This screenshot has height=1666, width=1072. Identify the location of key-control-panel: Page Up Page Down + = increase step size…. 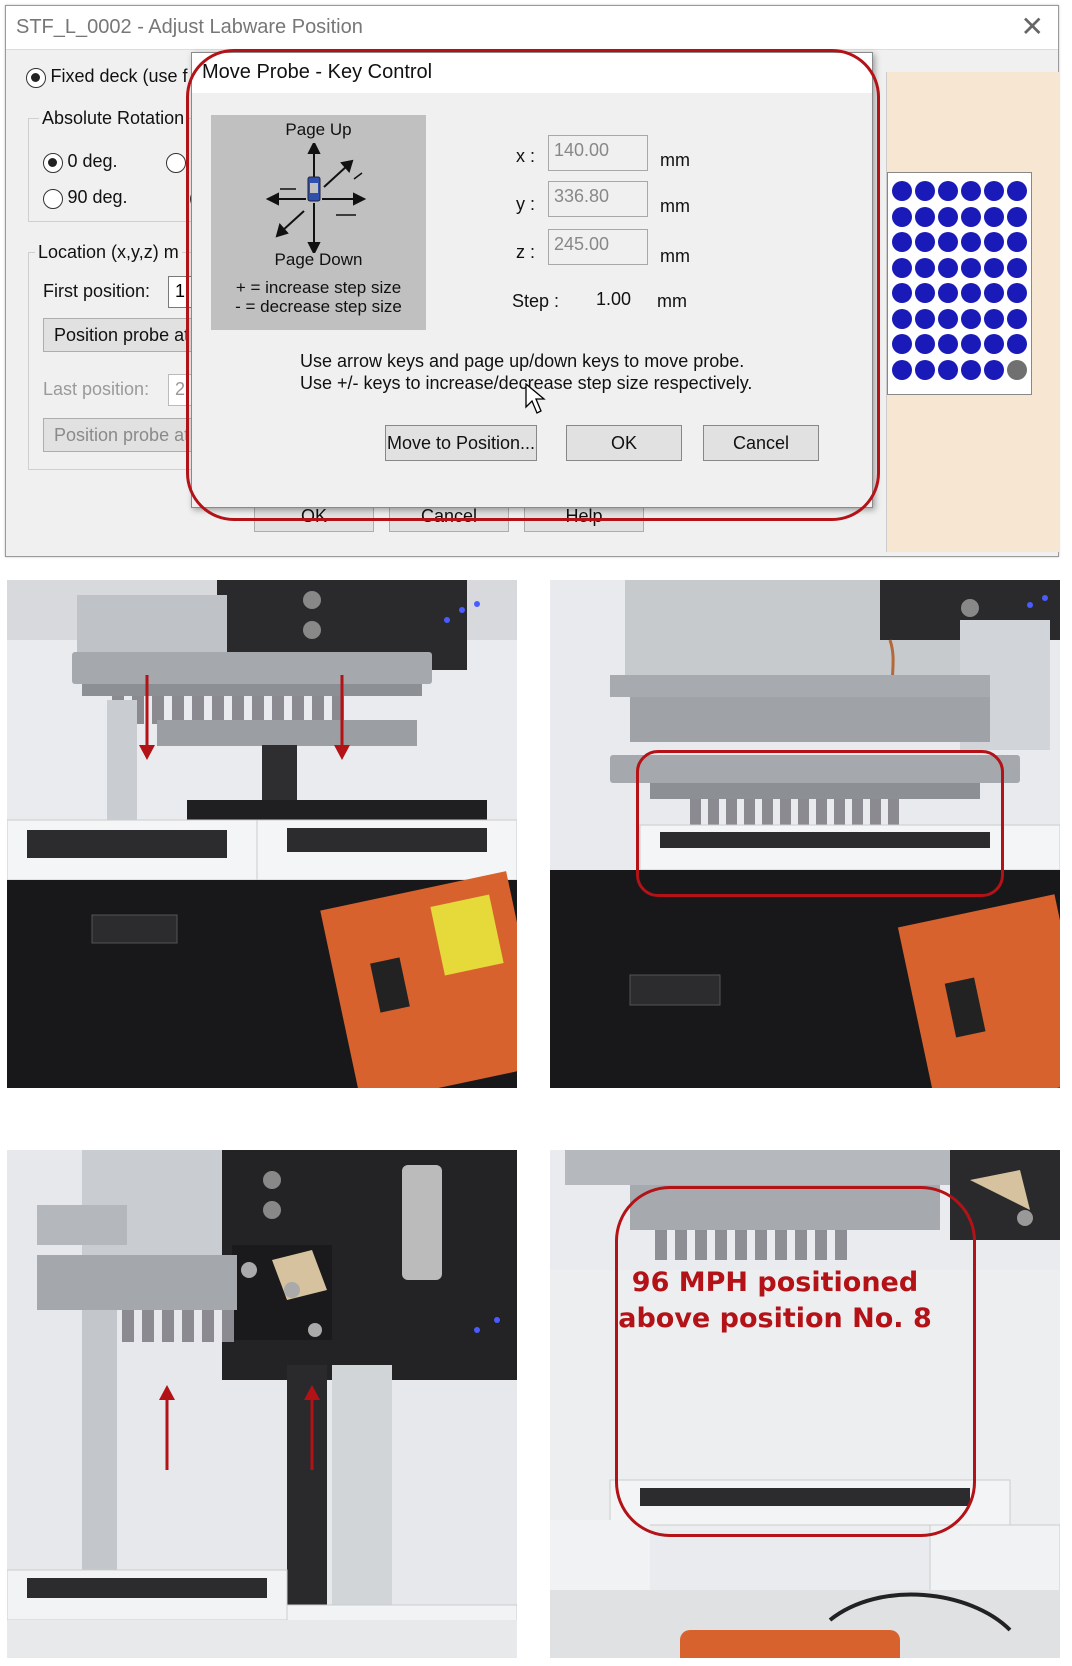
(318, 222).